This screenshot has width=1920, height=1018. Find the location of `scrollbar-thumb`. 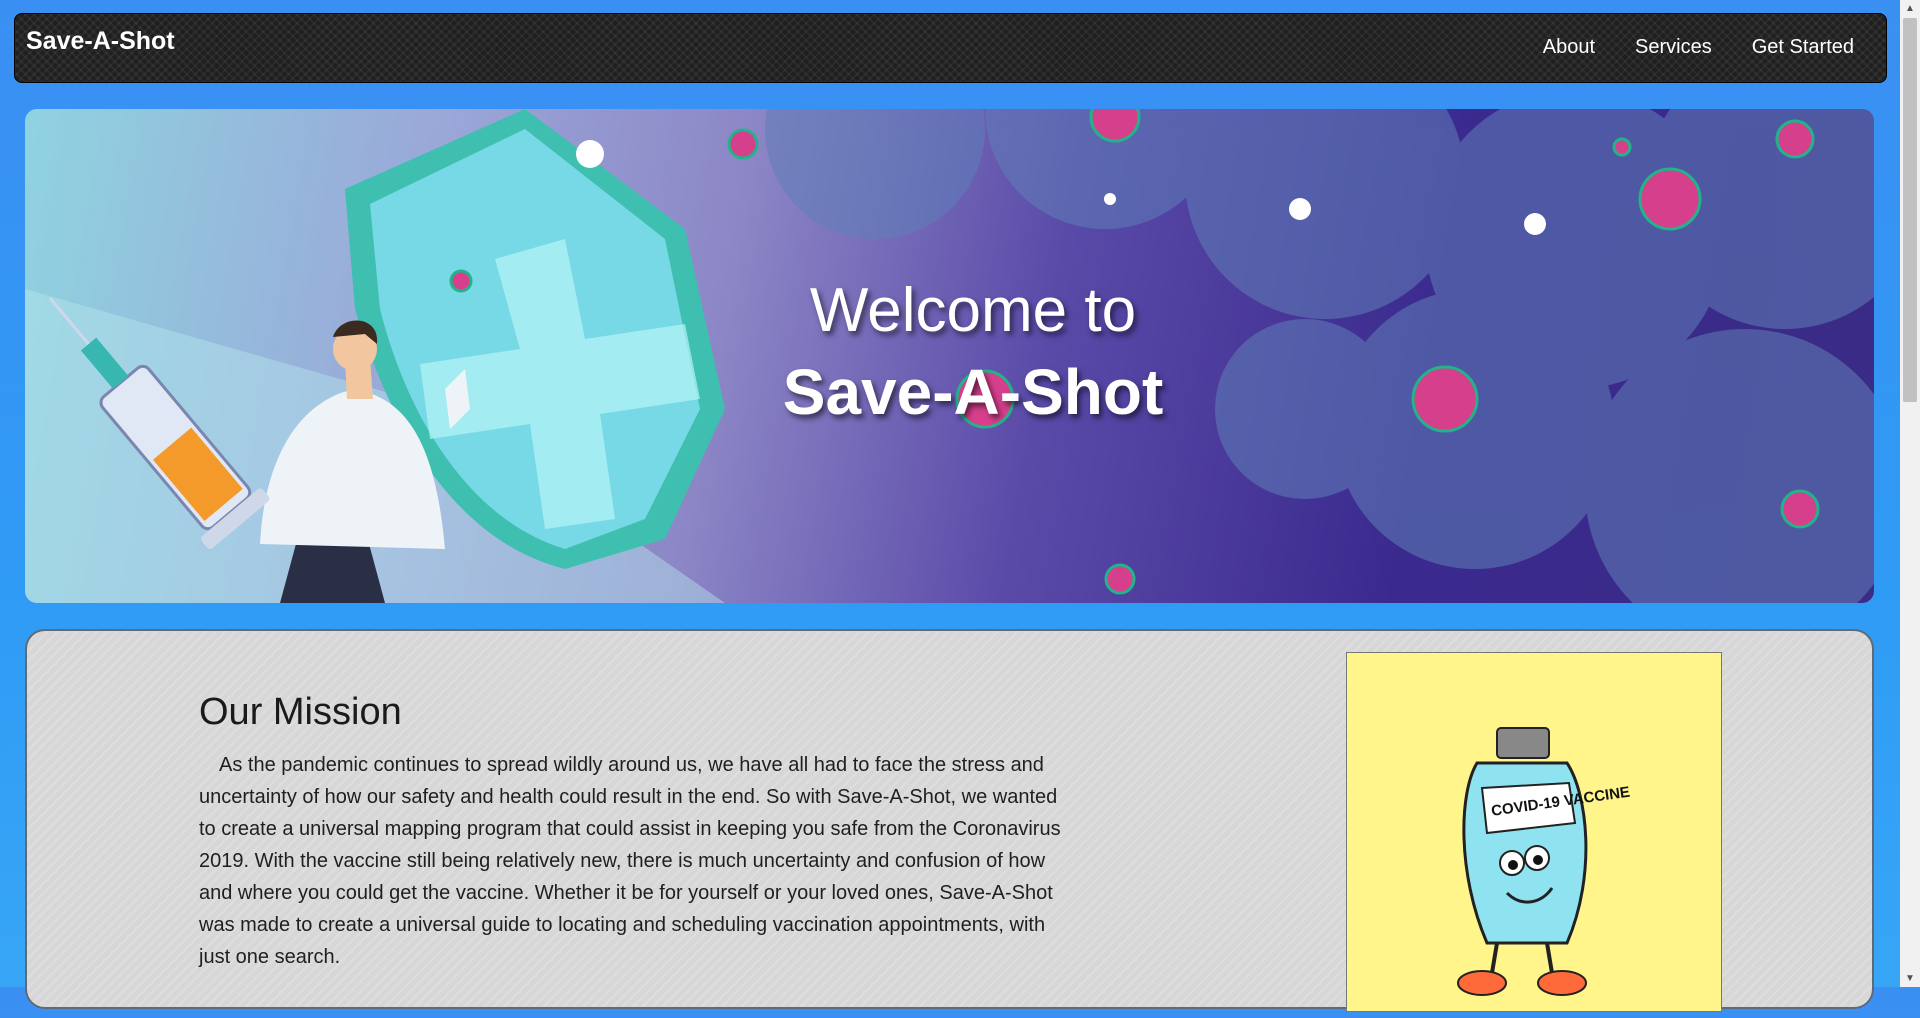

scrollbar-thumb is located at coordinates (1910, 210).